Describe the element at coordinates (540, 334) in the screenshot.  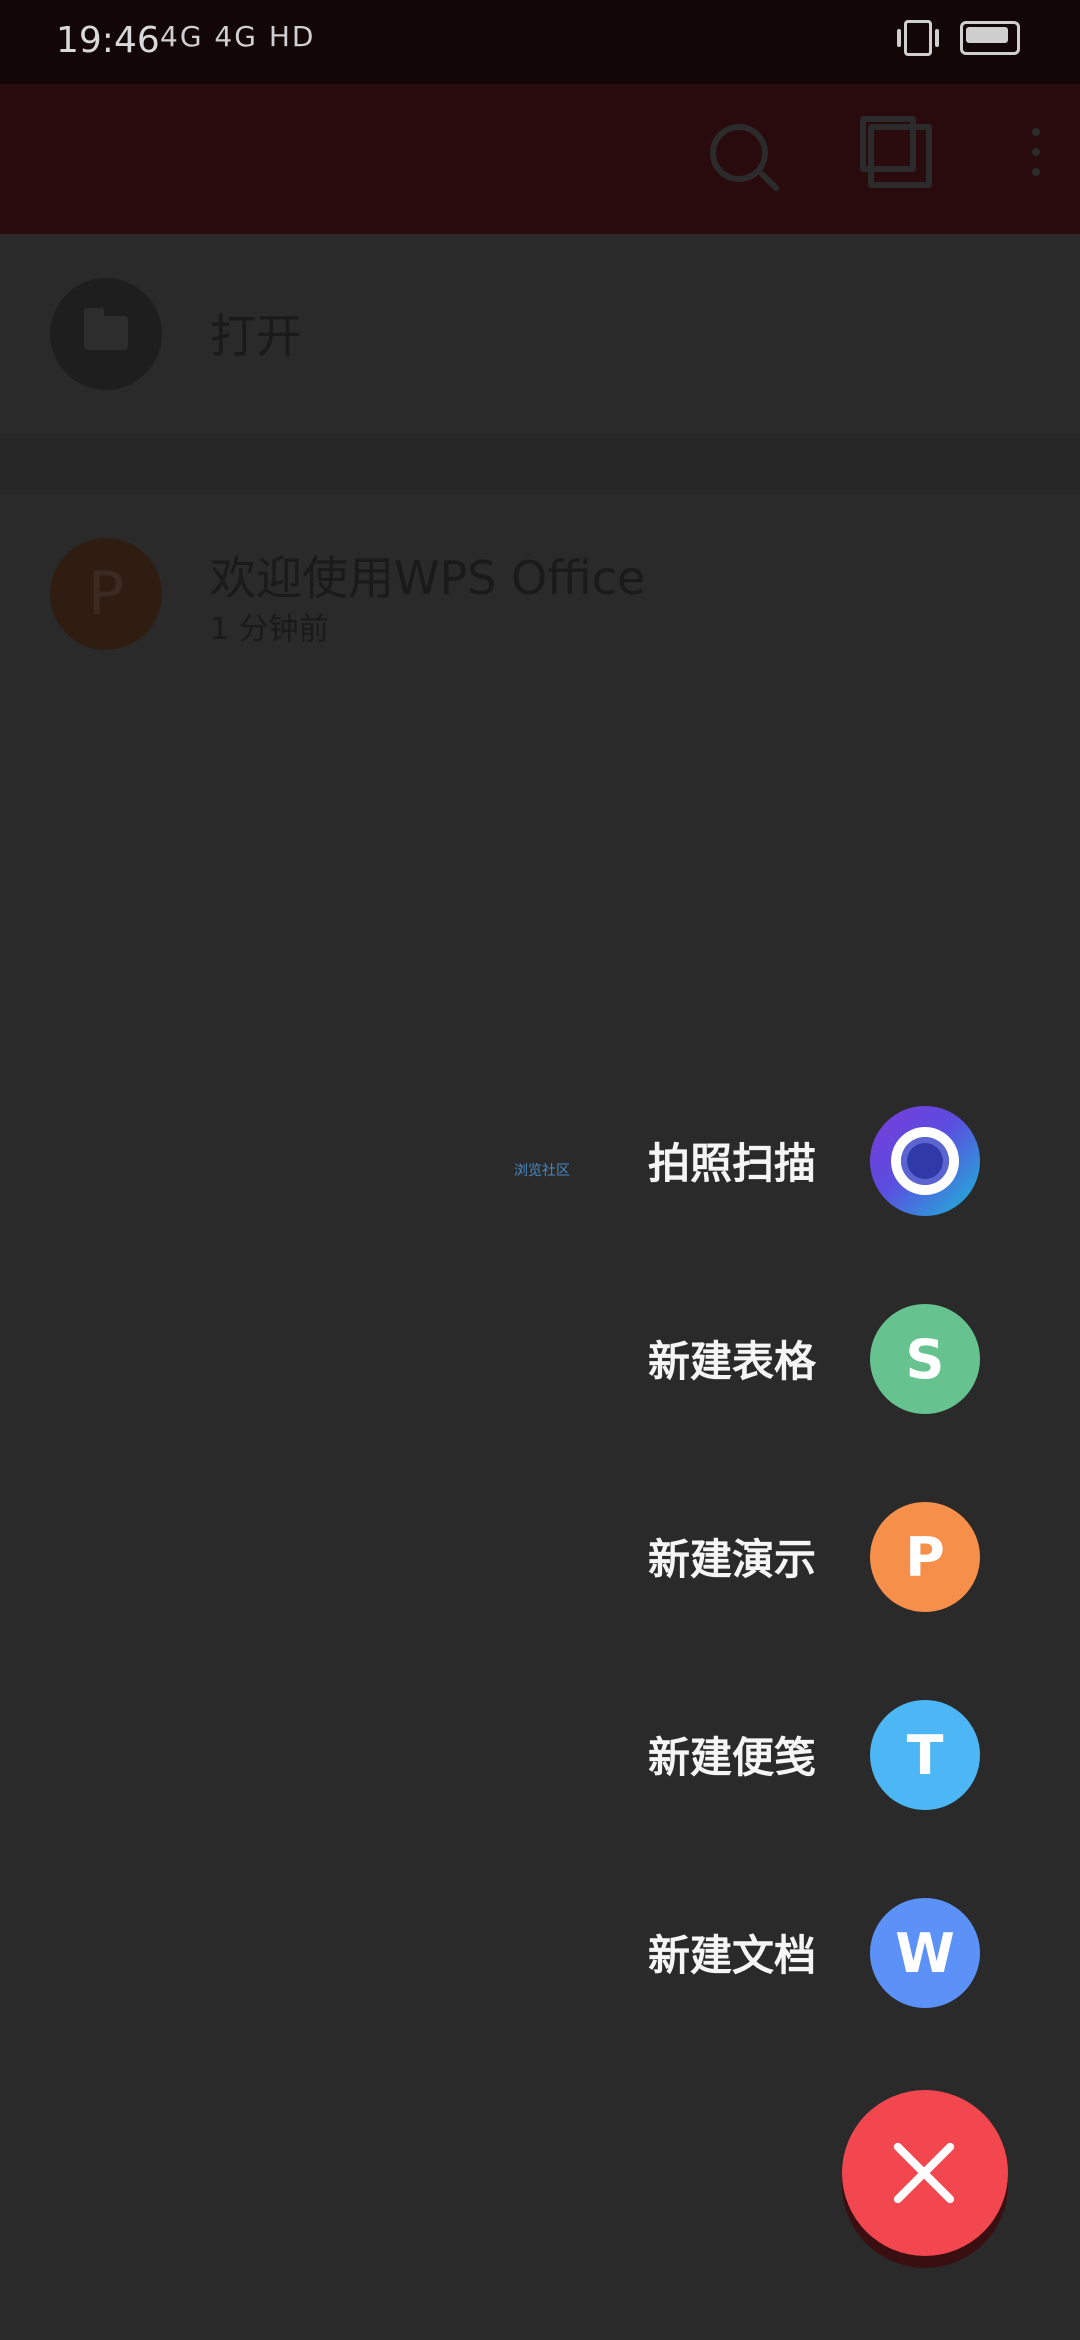
I see `open-row: 打开` at that location.